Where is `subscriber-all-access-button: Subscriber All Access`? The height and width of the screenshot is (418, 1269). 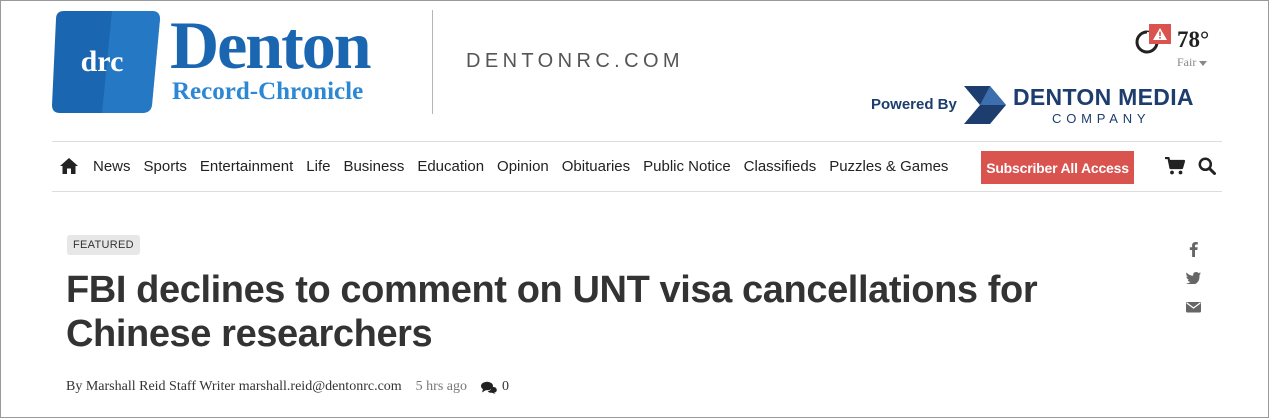
subscriber-all-access-button: Subscriber All Access is located at coordinates (1057, 167).